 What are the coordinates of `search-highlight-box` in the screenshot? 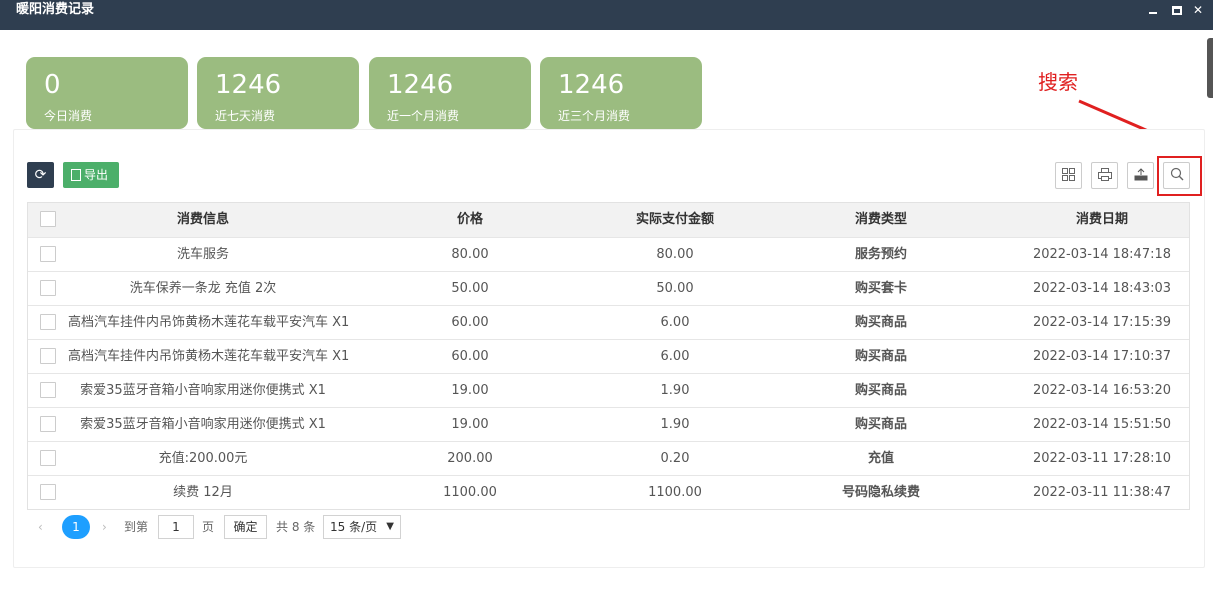 It's located at (1179, 176).